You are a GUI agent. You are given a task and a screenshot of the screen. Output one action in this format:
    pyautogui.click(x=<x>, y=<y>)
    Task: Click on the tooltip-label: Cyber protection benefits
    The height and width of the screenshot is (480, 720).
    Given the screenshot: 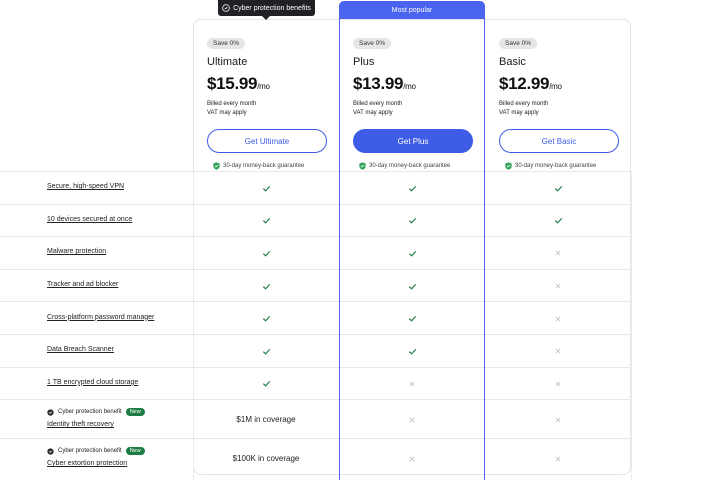 What is the action you would take?
    pyautogui.click(x=272, y=8)
    